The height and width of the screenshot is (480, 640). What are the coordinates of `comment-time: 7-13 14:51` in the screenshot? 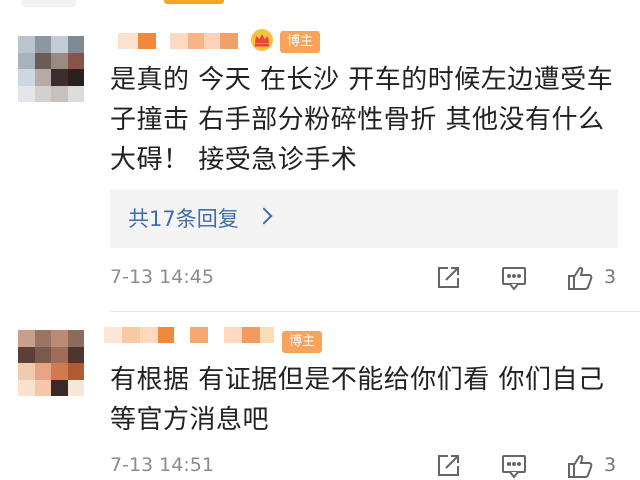 It's located at (162, 465).